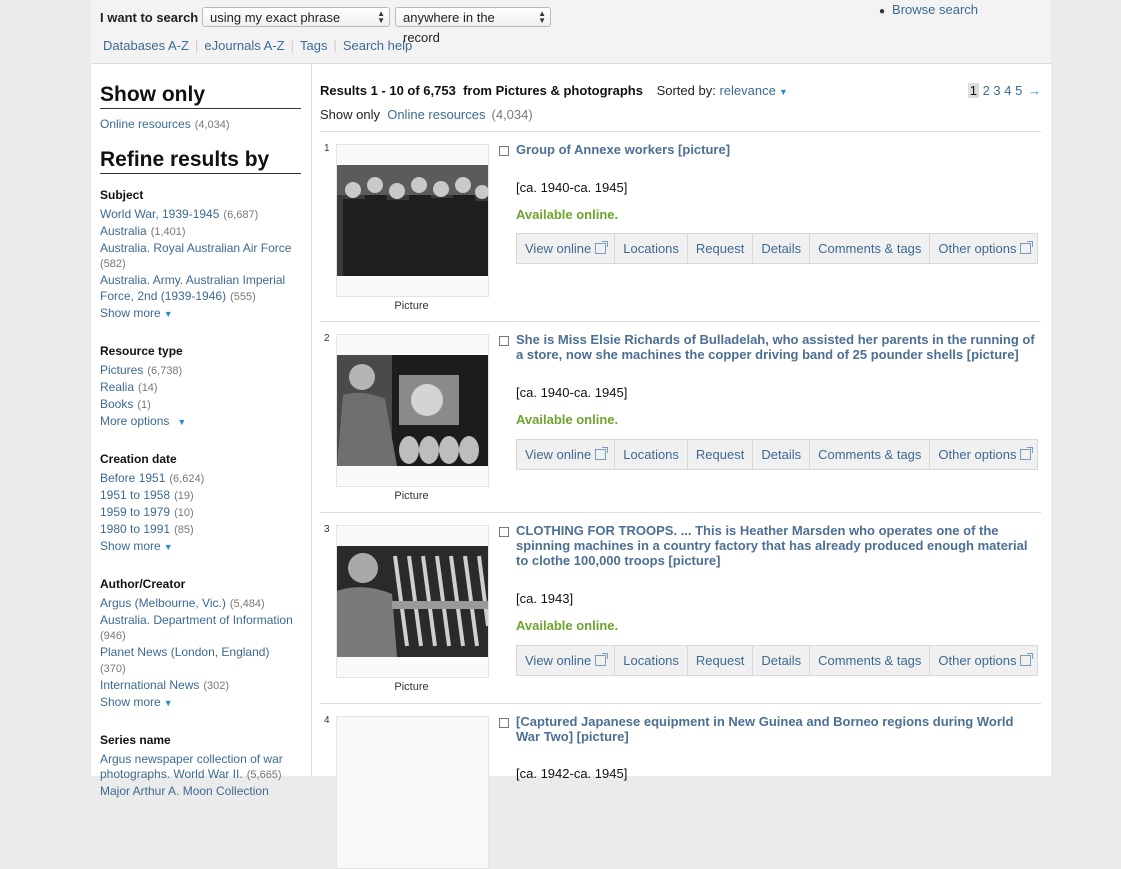 The height and width of the screenshot is (869, 1121). Describe the element at coordinates (130, 545) in the screenshot. I see `show-more-label: Show more` at that location.